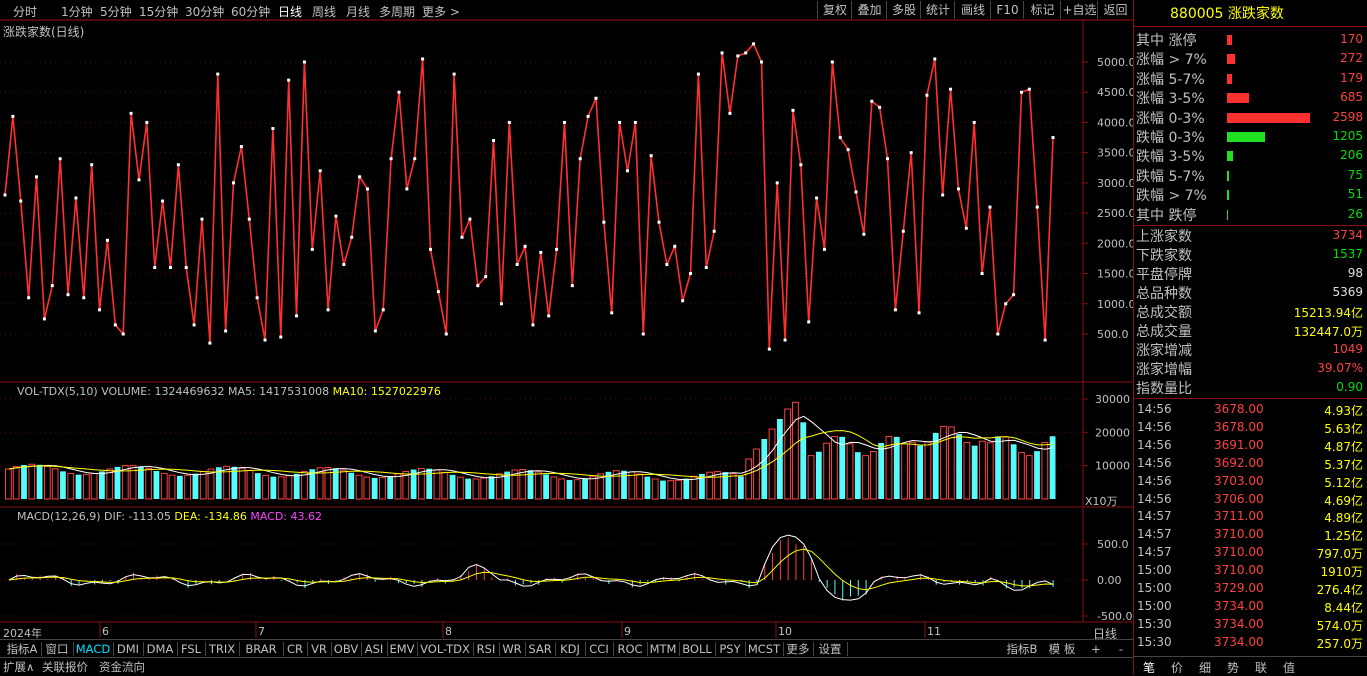 This screenshot has width=1367, height=676. Describe the element at coordinates (402, 649) in the screenshot. I see `indicator-tab-12: EMV` at that location.